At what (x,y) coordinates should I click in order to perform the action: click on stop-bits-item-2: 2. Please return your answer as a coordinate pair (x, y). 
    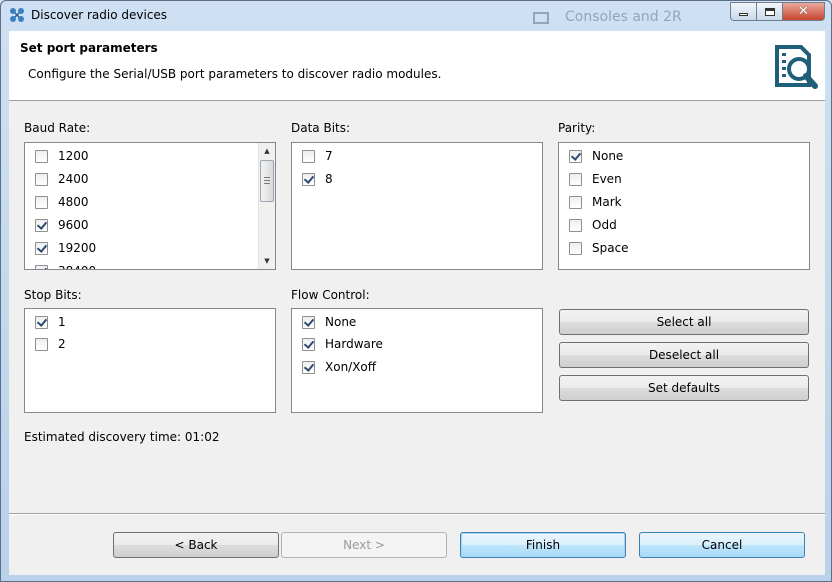
    Looking at the image, I should click on (50, 344).